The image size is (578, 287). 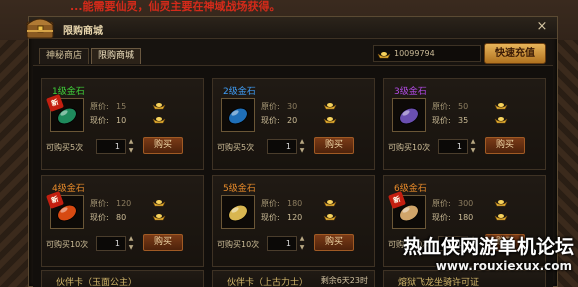 What do you see at coordinates (268, 282) in the screenshot?
I see `item-name: 伙伴卡（上古力士）` at bounding box center [268, 282].